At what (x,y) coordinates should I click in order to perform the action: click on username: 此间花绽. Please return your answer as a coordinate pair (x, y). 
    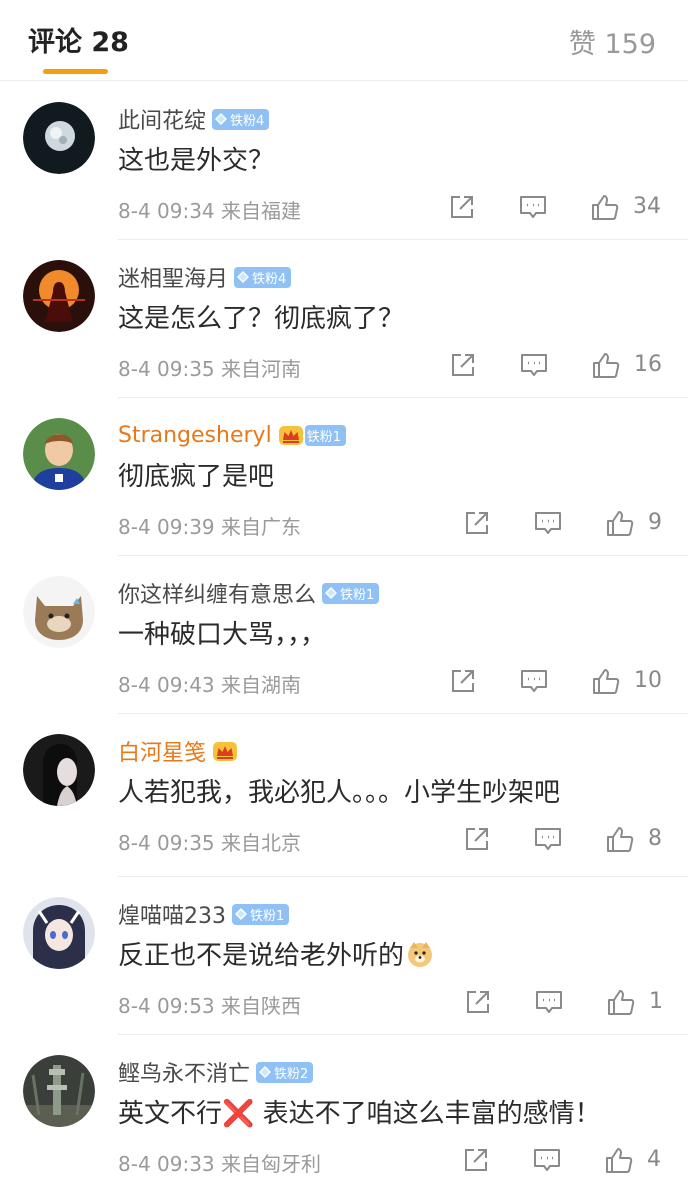
    Looking at the image, I should click on (162, 119).